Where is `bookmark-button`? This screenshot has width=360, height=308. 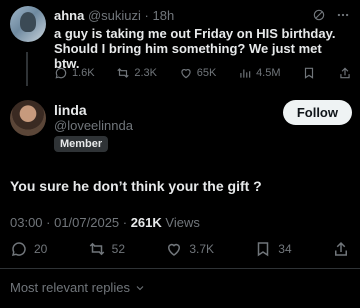 bookmark-button is located at coordinates (309, 73).